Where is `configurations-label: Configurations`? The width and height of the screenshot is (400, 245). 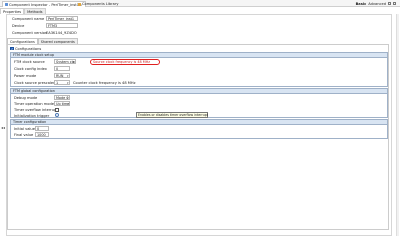
configurations-label: Configurations is located at coordinates (28, 48).